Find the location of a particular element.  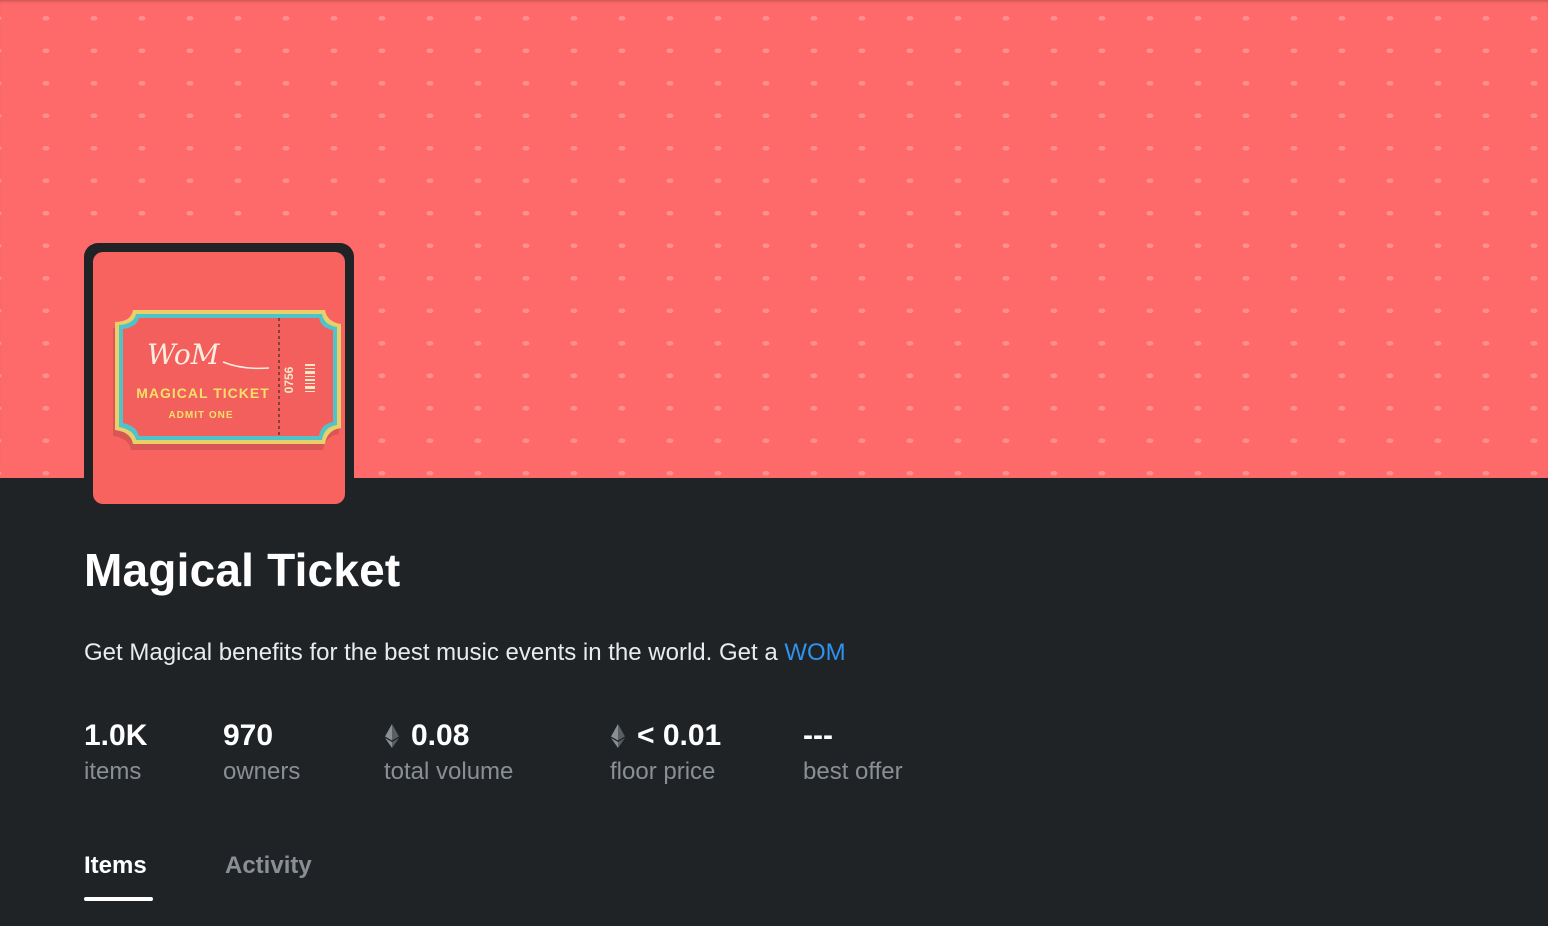

stat-items: 1.0K items is located at coordinates (115, 752).